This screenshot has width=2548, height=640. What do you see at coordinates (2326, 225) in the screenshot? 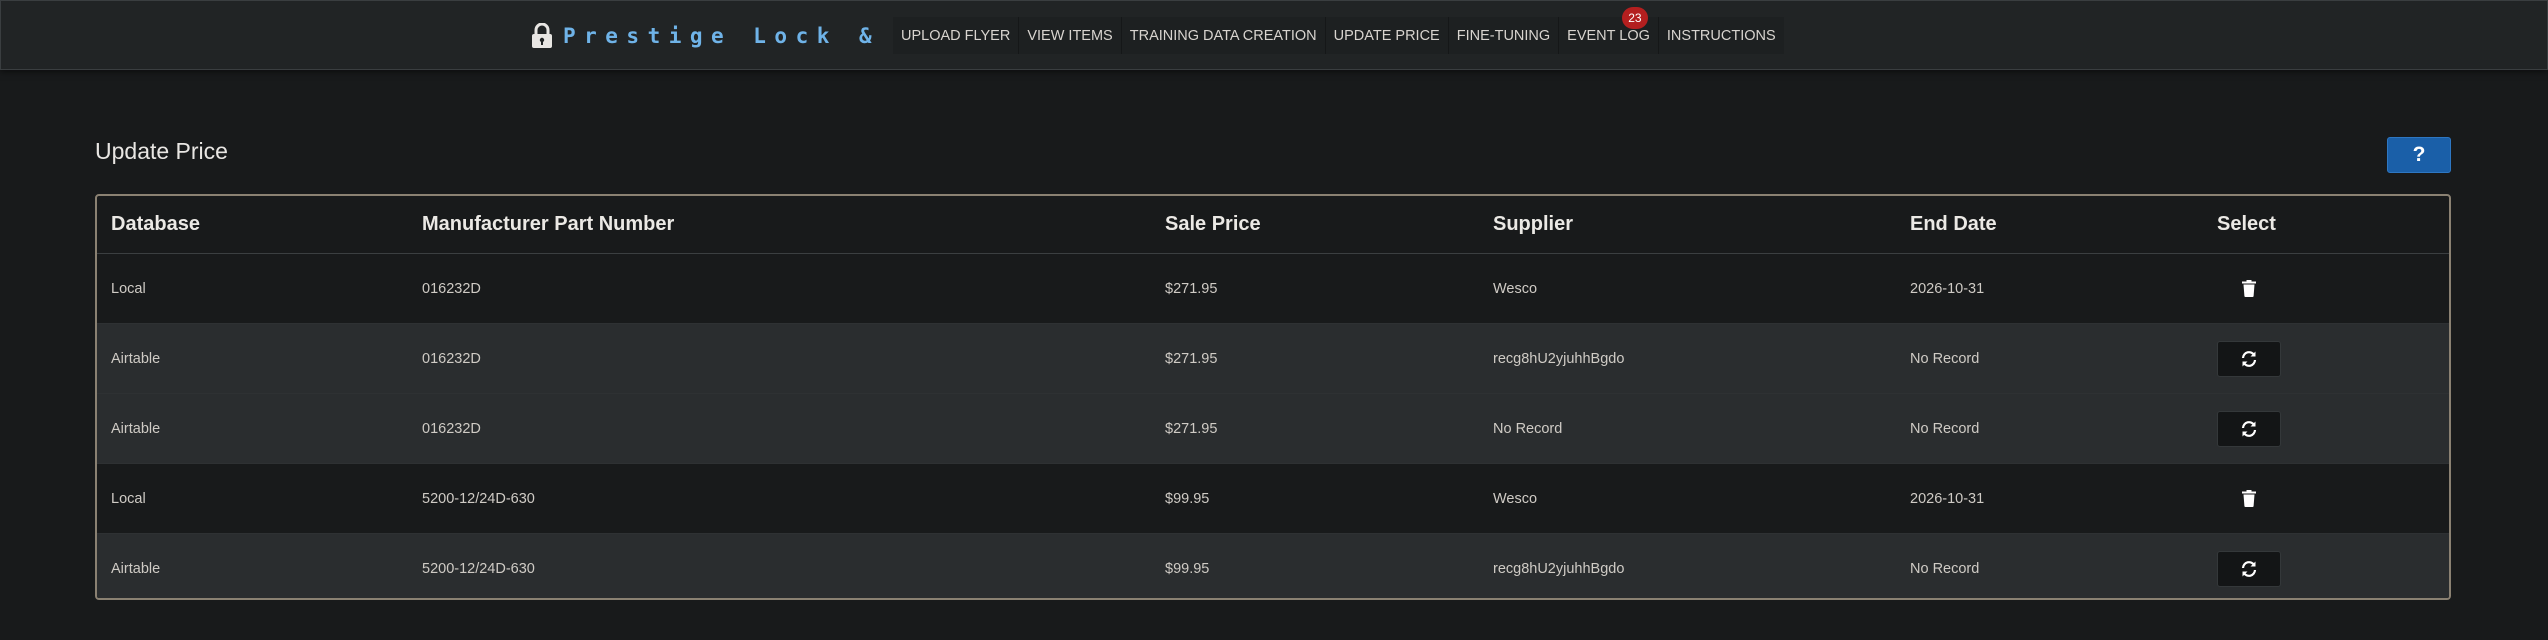
I see `column-header-select: Select` at bounding box center [2326, 225].